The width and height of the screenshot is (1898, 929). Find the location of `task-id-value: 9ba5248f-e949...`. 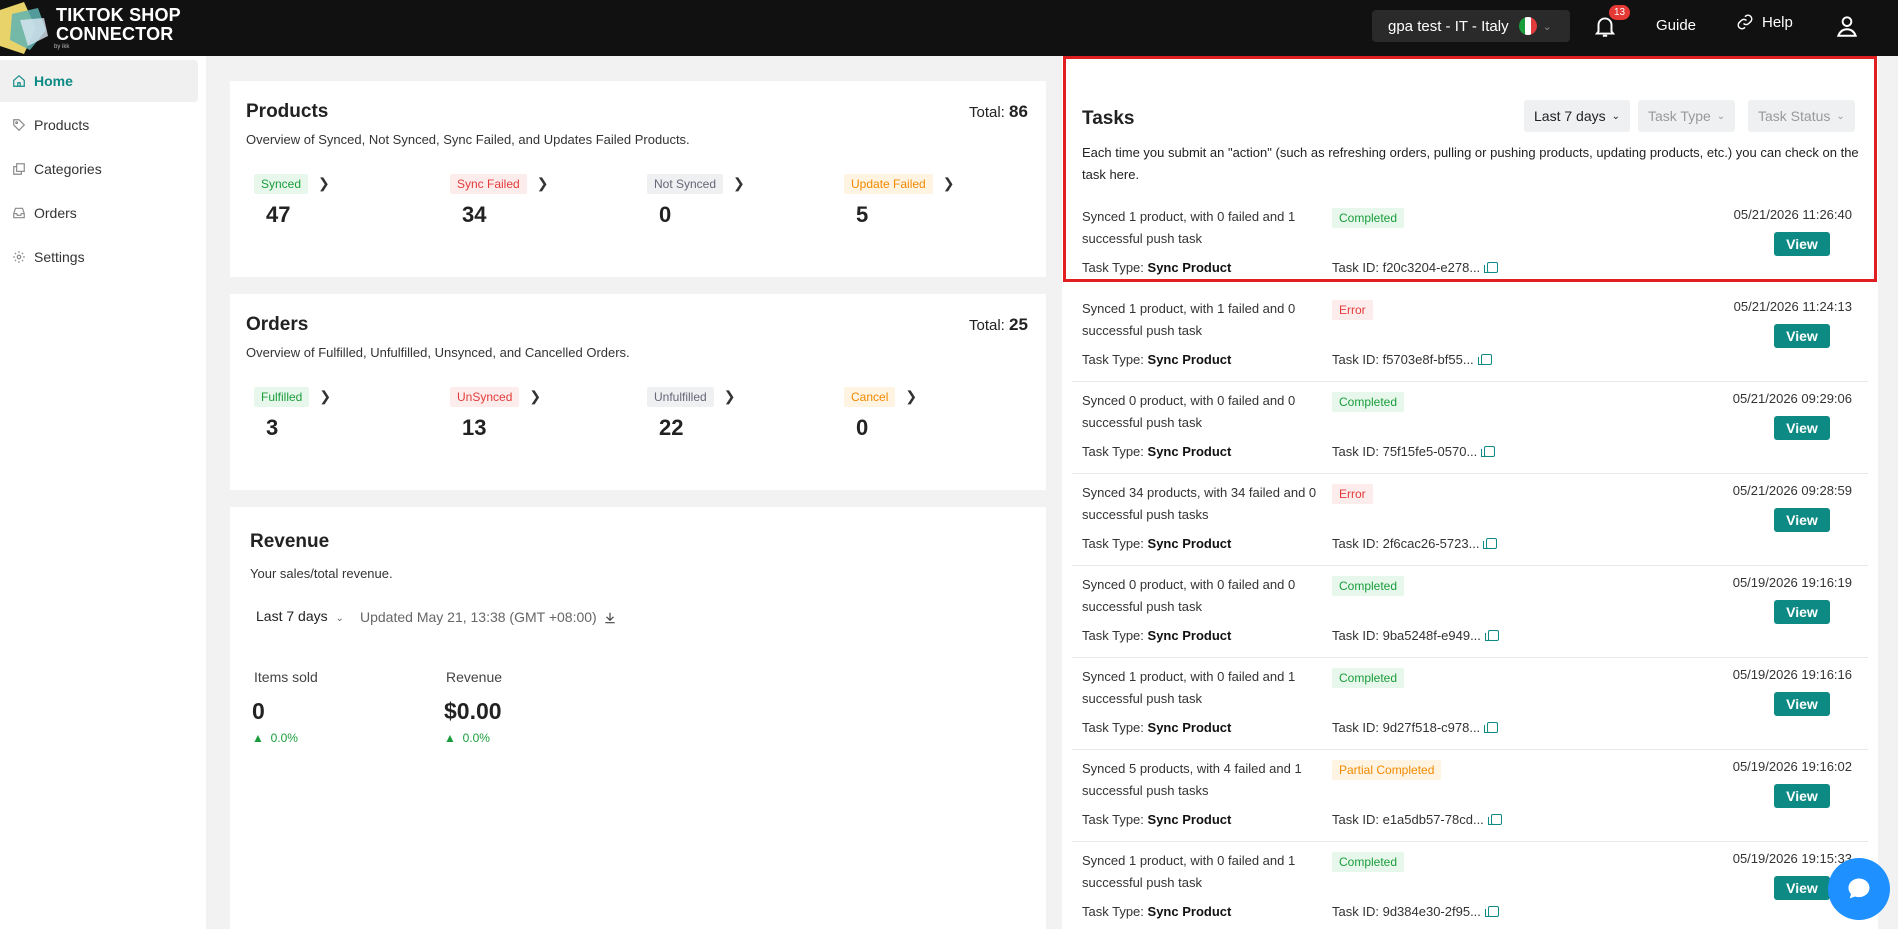

task-id-value: 9ba5248f-e949... is located at coordinates (1431, 635).